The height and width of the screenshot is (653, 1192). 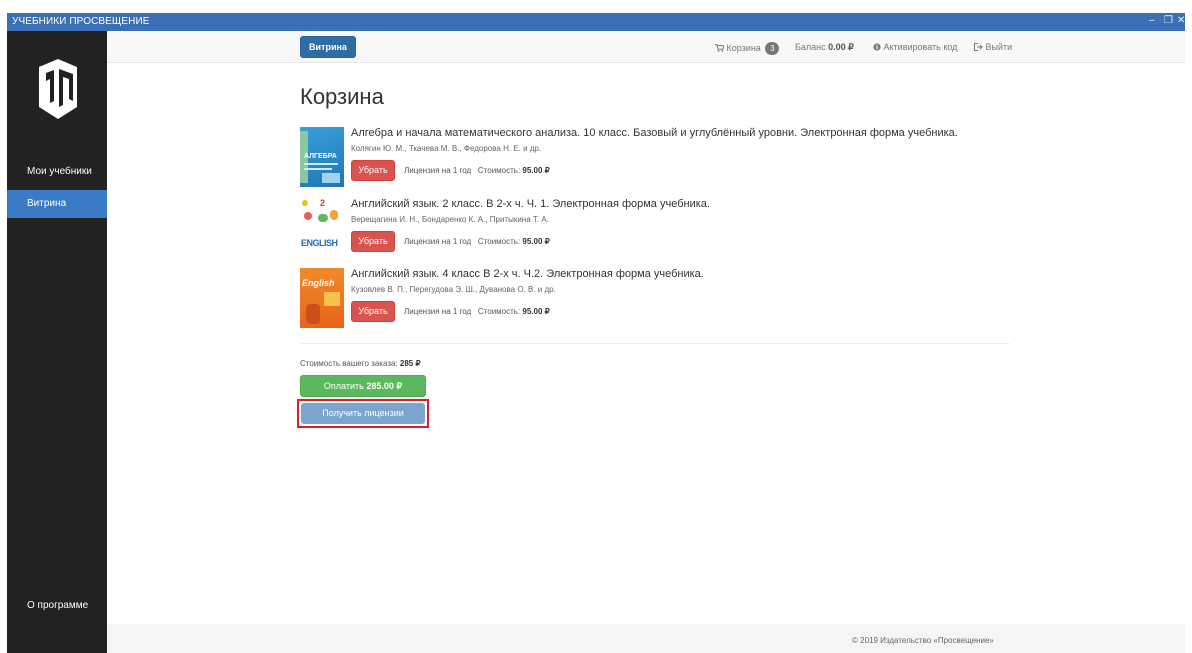 I want to click on activate-code-label: Активировать код, so click(x=920, y=47).